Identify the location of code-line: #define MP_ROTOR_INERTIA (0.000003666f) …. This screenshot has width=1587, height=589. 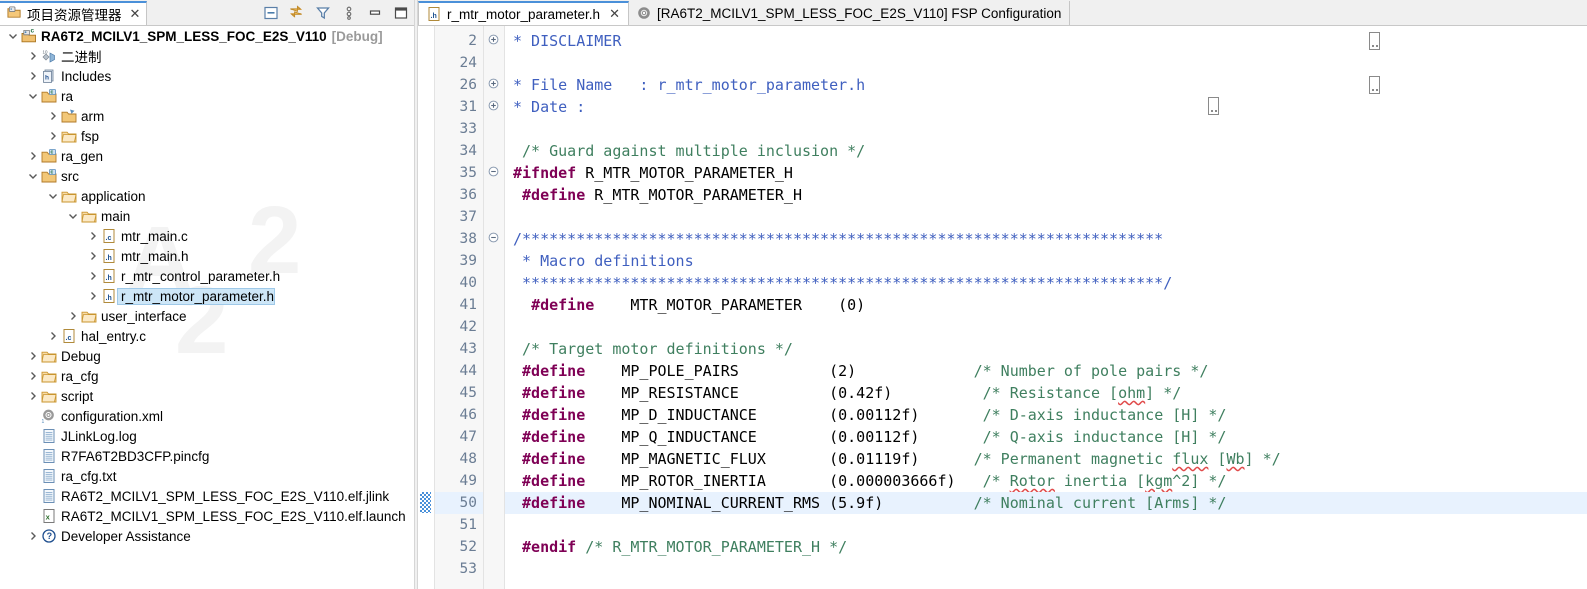
(1050, 481).